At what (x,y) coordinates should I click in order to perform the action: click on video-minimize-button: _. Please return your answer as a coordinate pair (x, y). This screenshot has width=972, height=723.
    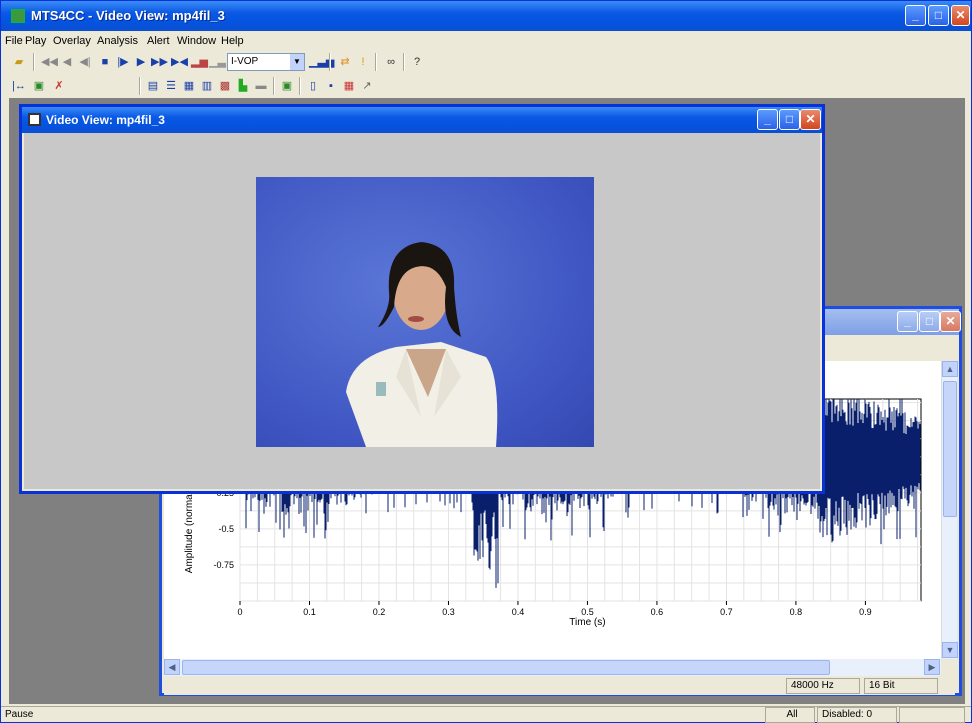
    Looking at the image, I should click on (767, 119).